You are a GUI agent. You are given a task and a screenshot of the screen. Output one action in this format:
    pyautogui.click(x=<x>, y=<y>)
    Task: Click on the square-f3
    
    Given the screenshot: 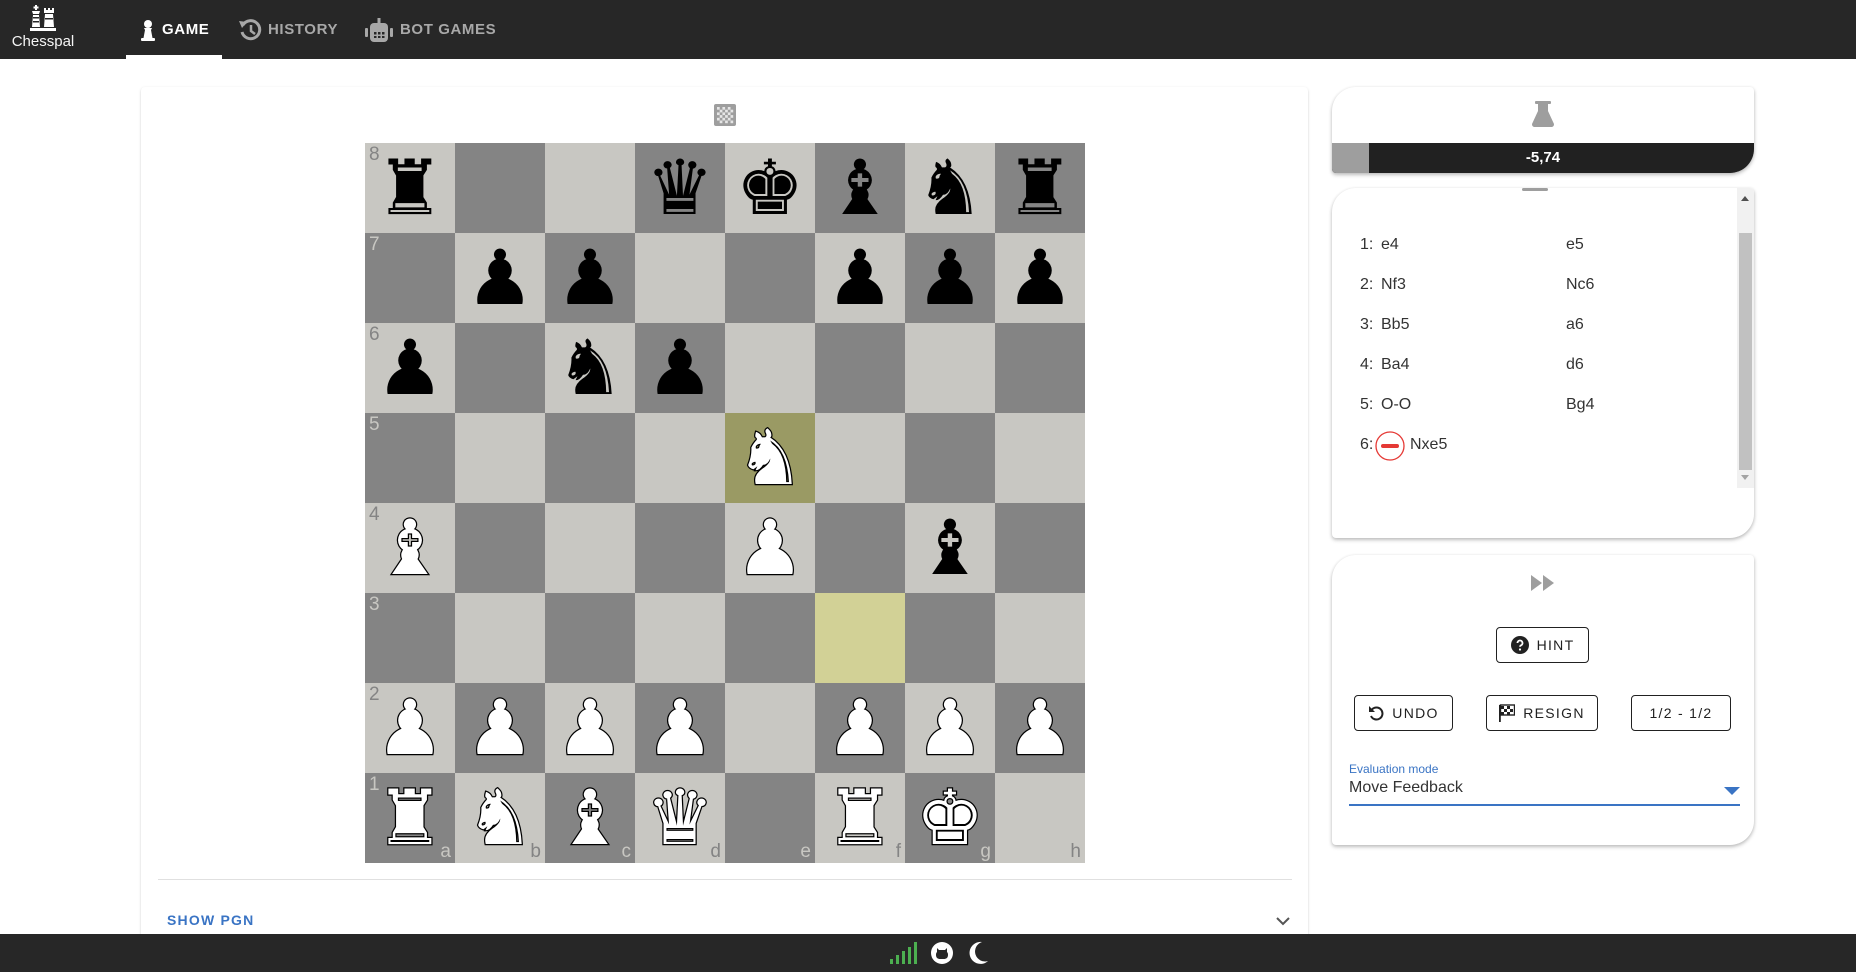 What is the action you would take?
    pyautogui.click(x=860, y=638)
    